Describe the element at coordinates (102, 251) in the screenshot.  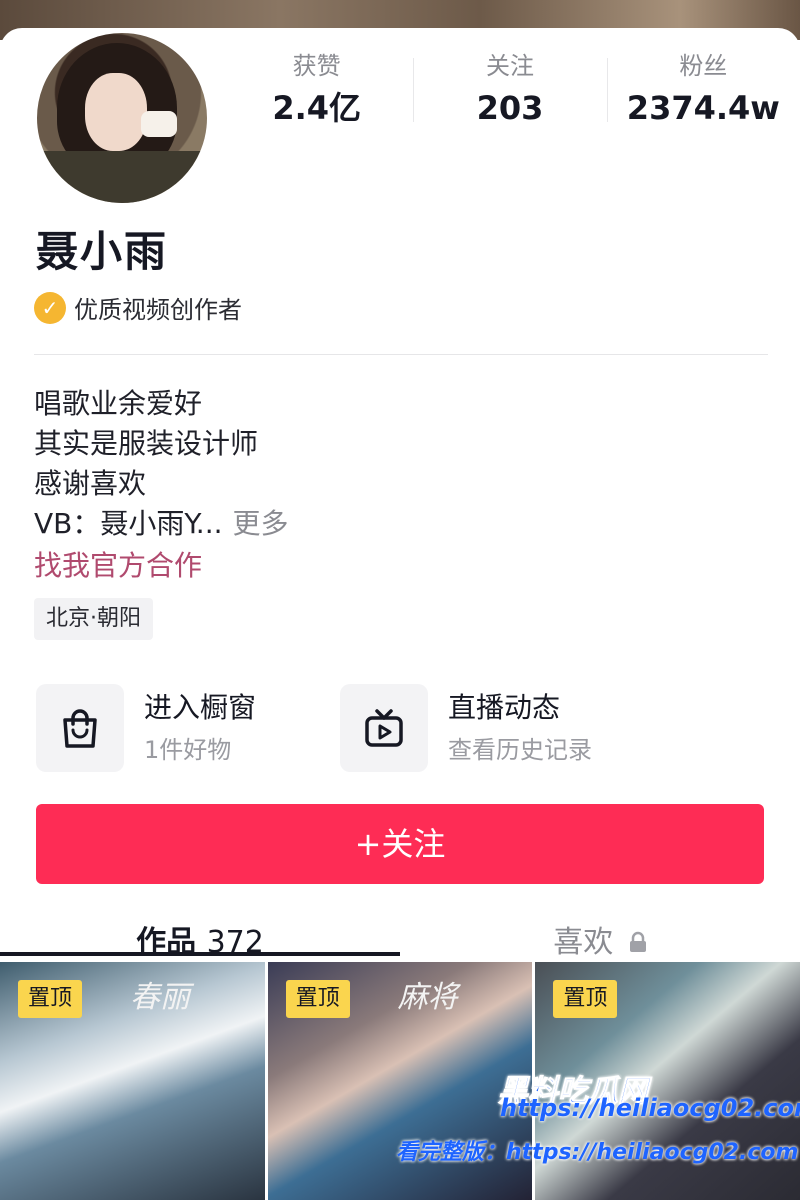
I see `profile-name: 聂小雨` at that location.